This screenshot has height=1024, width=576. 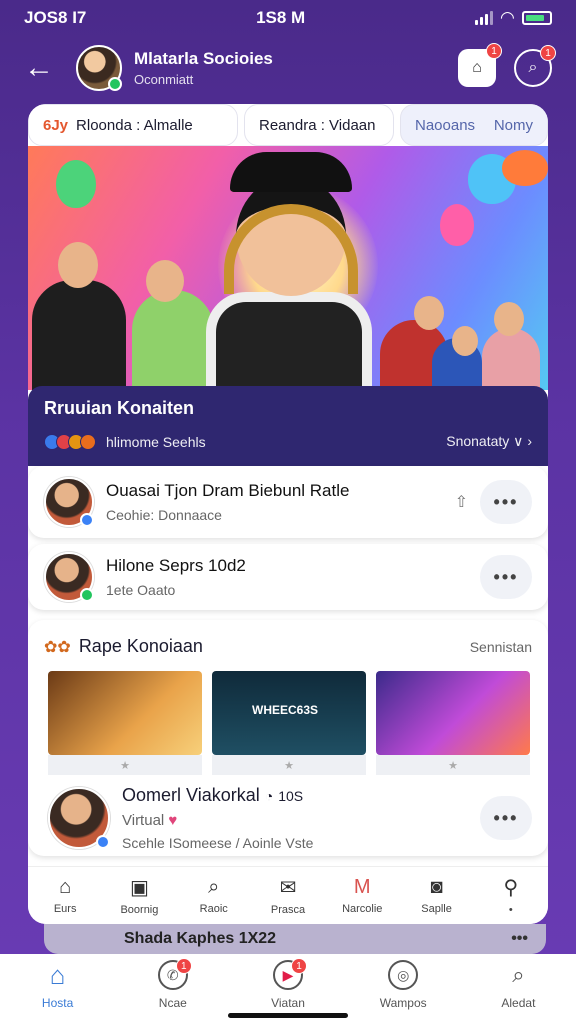 I want to click on feature-line-2: Virtual ♥, so click(x=301, y=820).